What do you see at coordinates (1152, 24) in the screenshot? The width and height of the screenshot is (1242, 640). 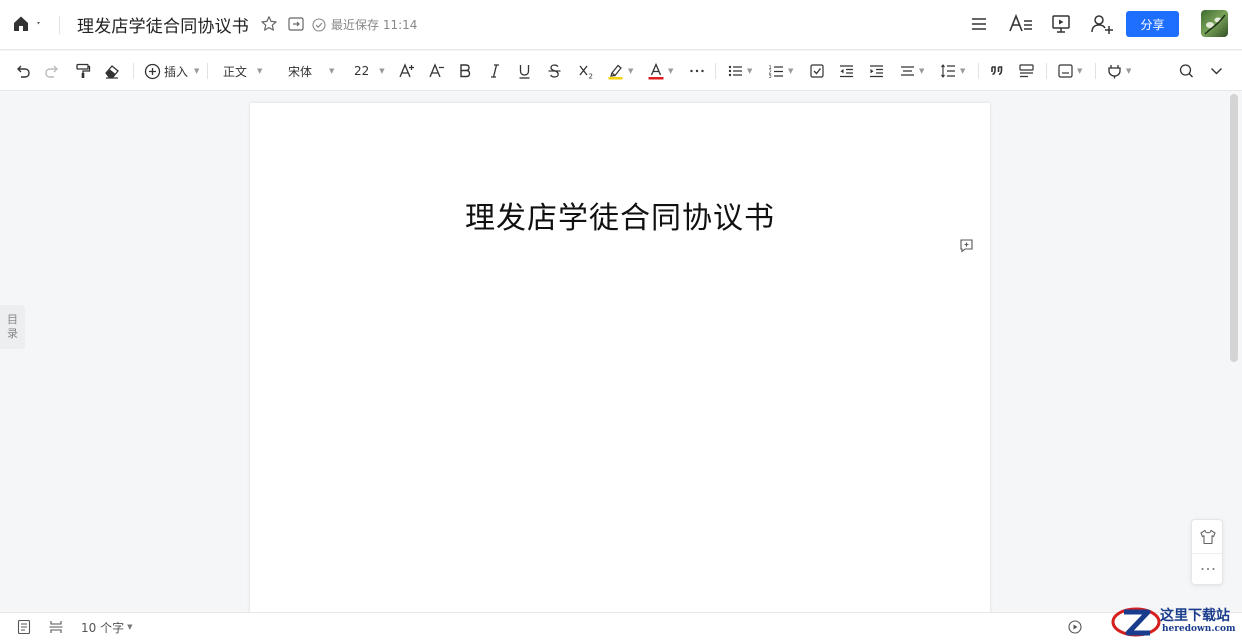 I see `share-button: 分享` at bounding box center [1152, 24].